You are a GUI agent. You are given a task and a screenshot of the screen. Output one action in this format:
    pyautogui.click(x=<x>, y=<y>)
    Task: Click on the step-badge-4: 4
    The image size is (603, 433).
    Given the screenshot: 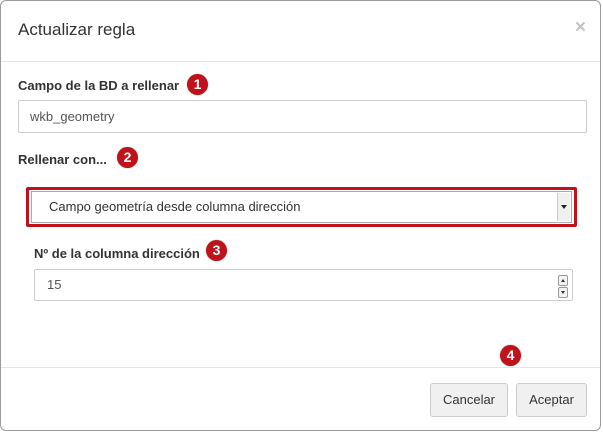 What is the action you would take?
    pyautogui.click(x=510, y=355)
    